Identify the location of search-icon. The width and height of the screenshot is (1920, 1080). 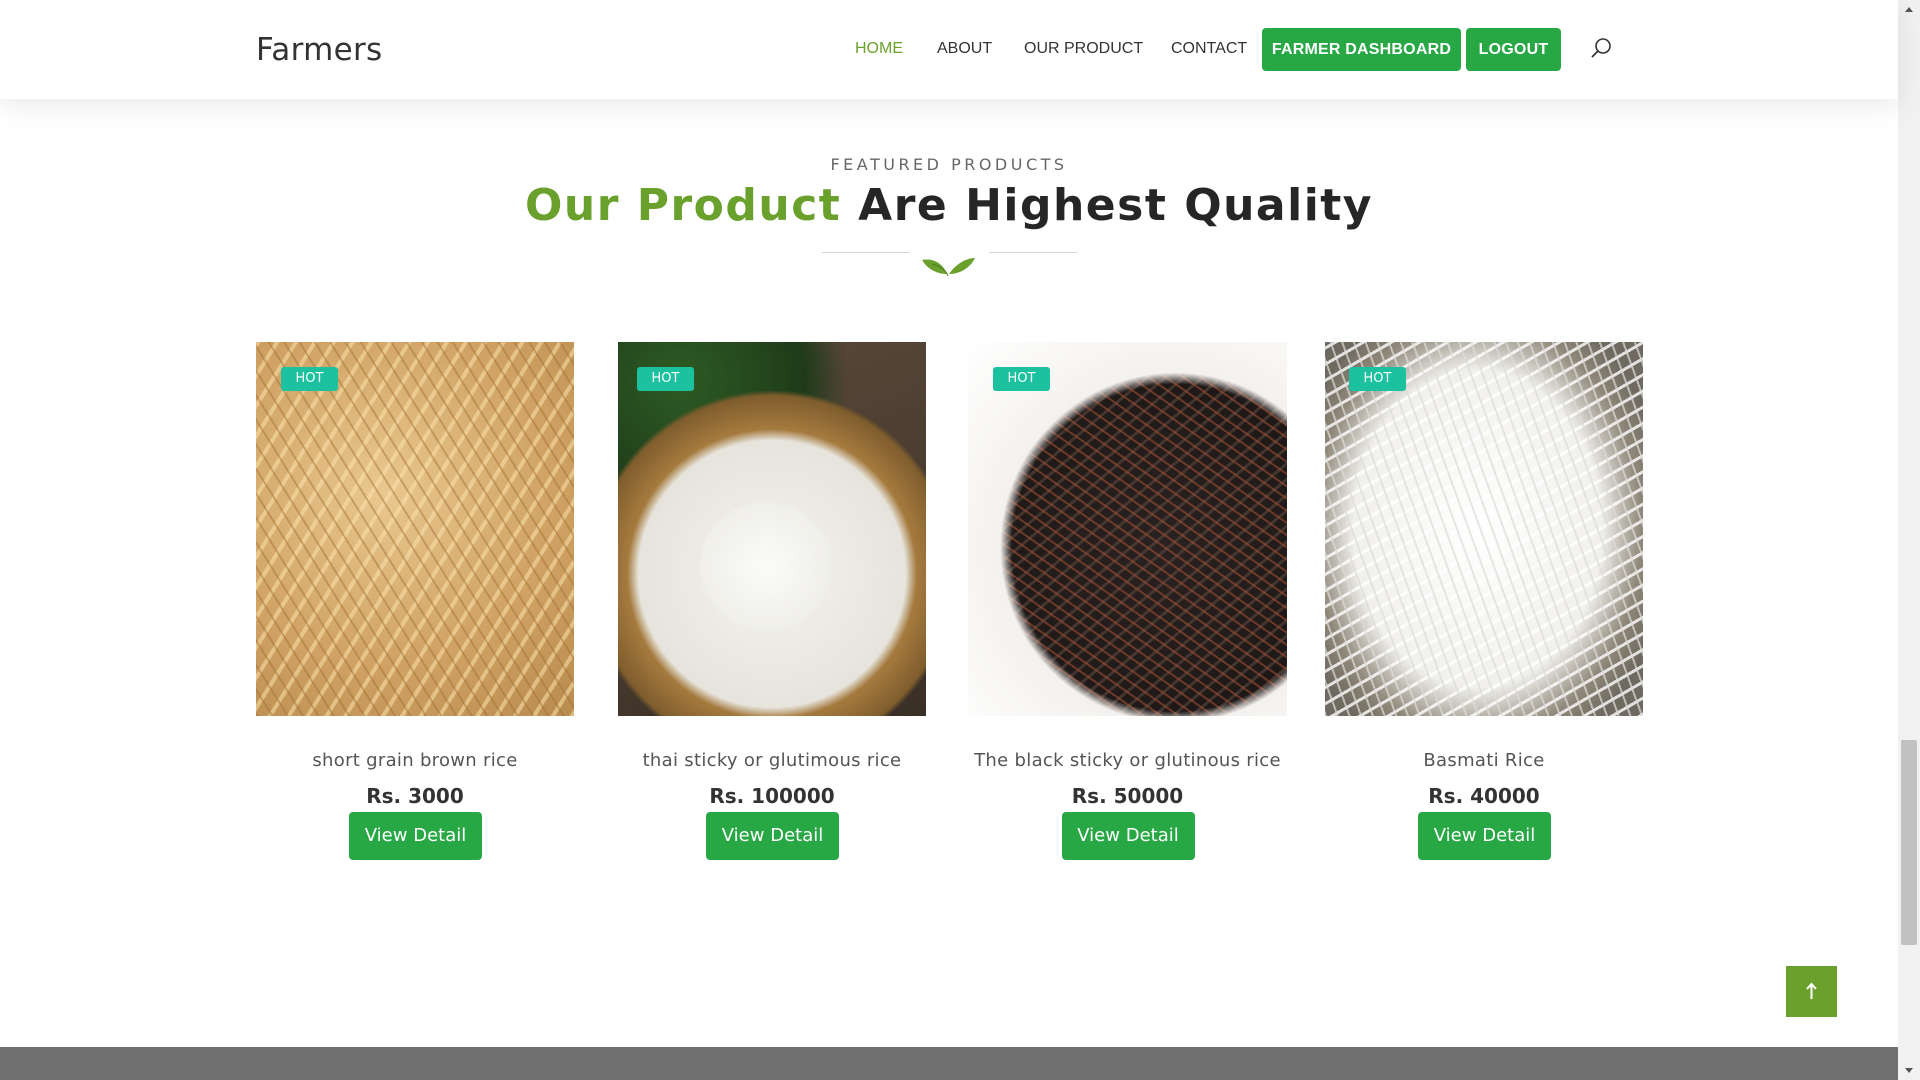
(1602, 48).